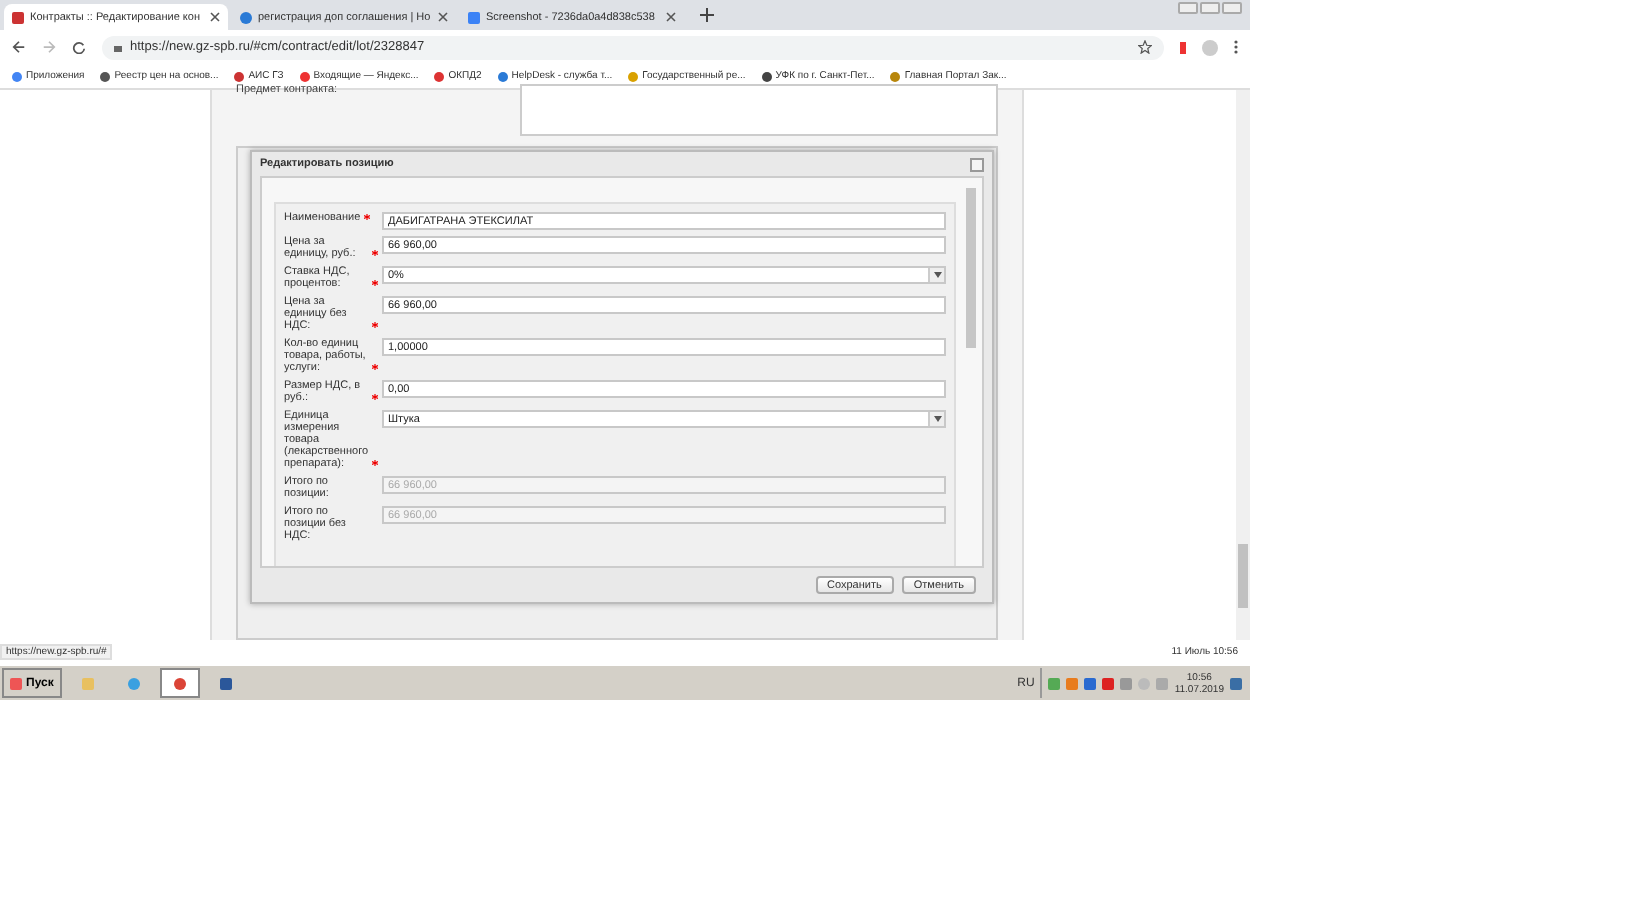 The image size is (1638, 920). Describe the element at coordinates (707, 15) in the screenshot. I see `new-tab-icon` at that location.